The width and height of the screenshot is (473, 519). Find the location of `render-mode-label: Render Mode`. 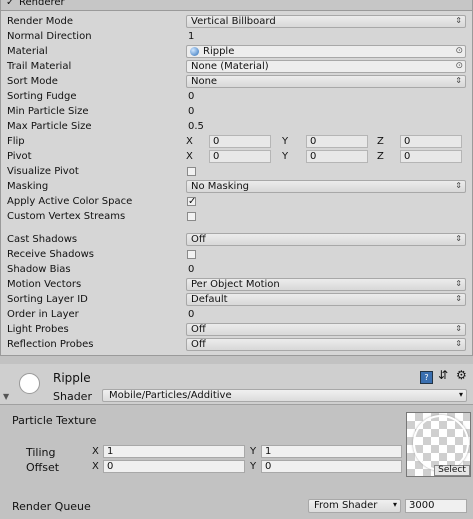

render-mode-label: Render Mode is located at coordinates (40, 21).